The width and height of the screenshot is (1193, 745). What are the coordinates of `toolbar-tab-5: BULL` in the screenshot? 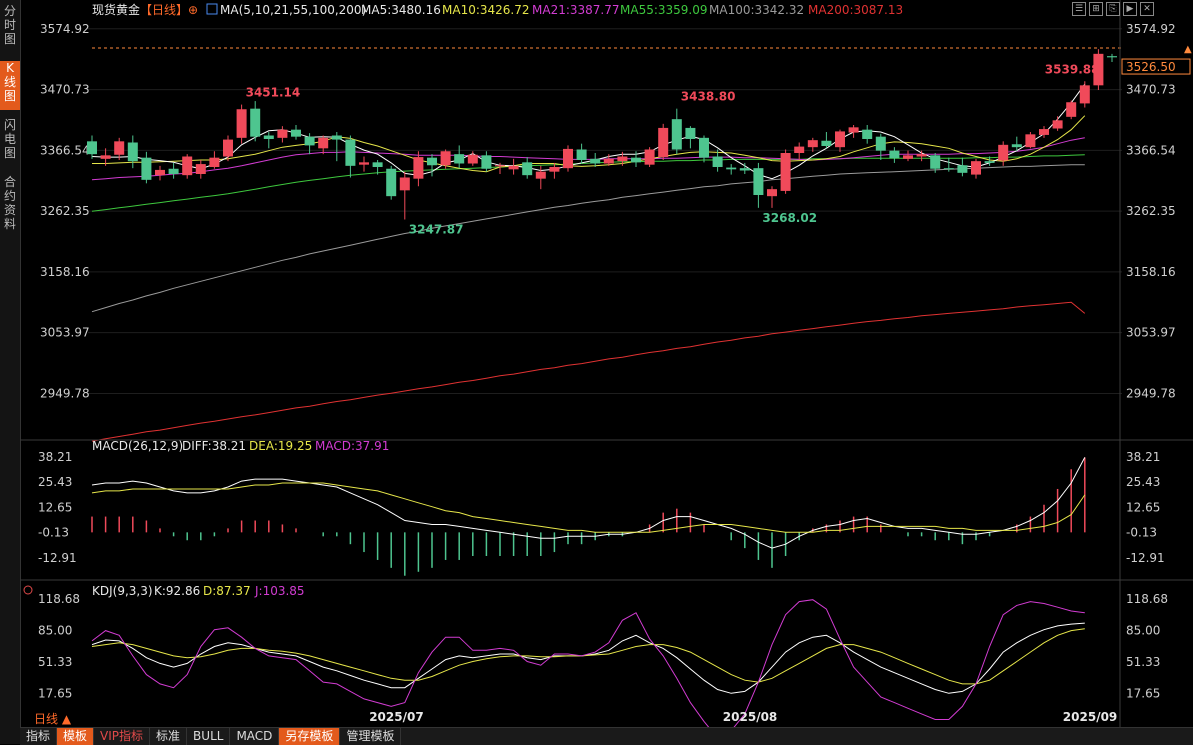 It's located at (209, 736).